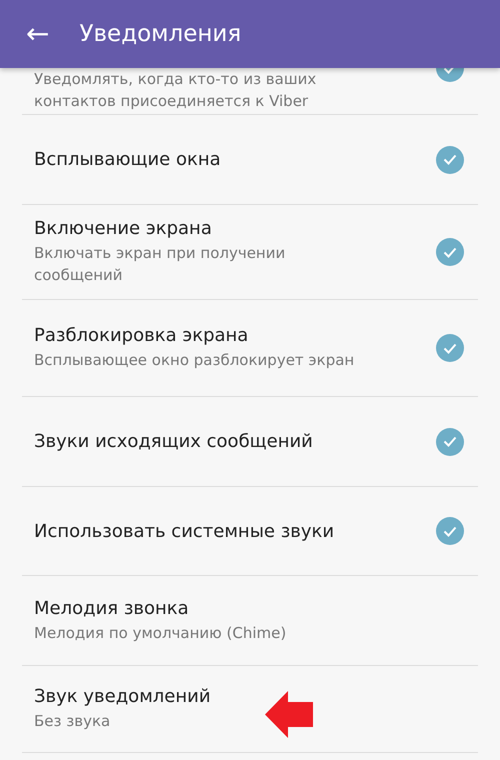 This screenshot has height=760, width=500. I want to click on settings-item: Звуки исходящих сообщений, so click(250, 442).